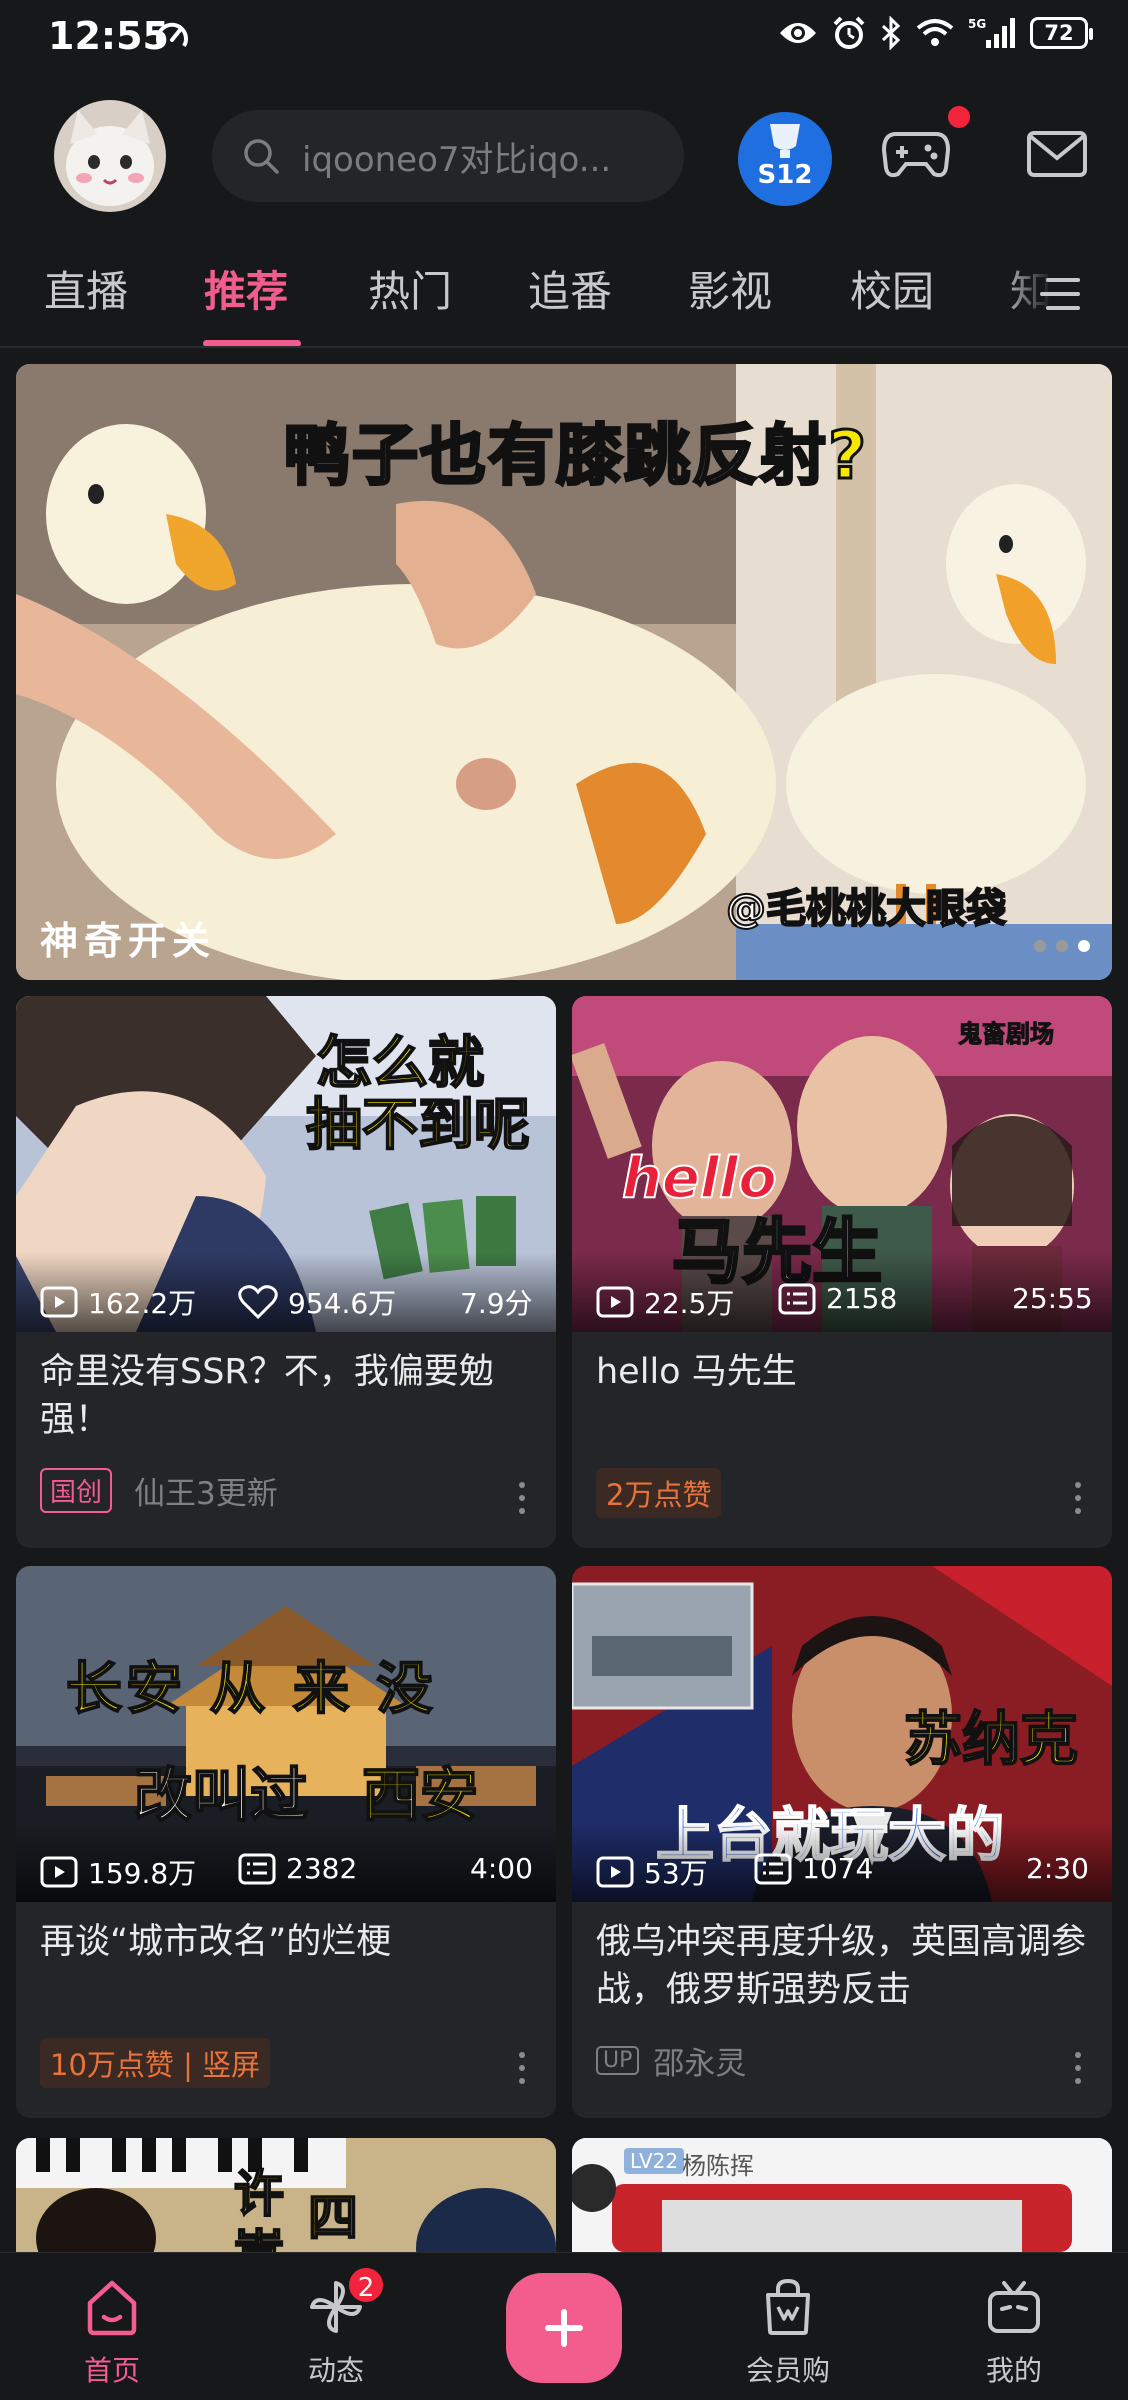 The width and height of the screenshot is (1128, 2400). I want to click on view-count: 53万, so click(652, 1872).